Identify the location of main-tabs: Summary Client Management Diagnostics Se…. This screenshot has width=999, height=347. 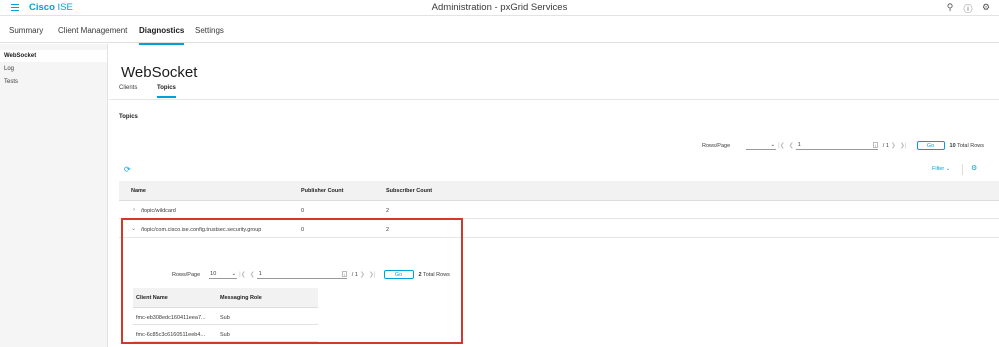
(499, 31).